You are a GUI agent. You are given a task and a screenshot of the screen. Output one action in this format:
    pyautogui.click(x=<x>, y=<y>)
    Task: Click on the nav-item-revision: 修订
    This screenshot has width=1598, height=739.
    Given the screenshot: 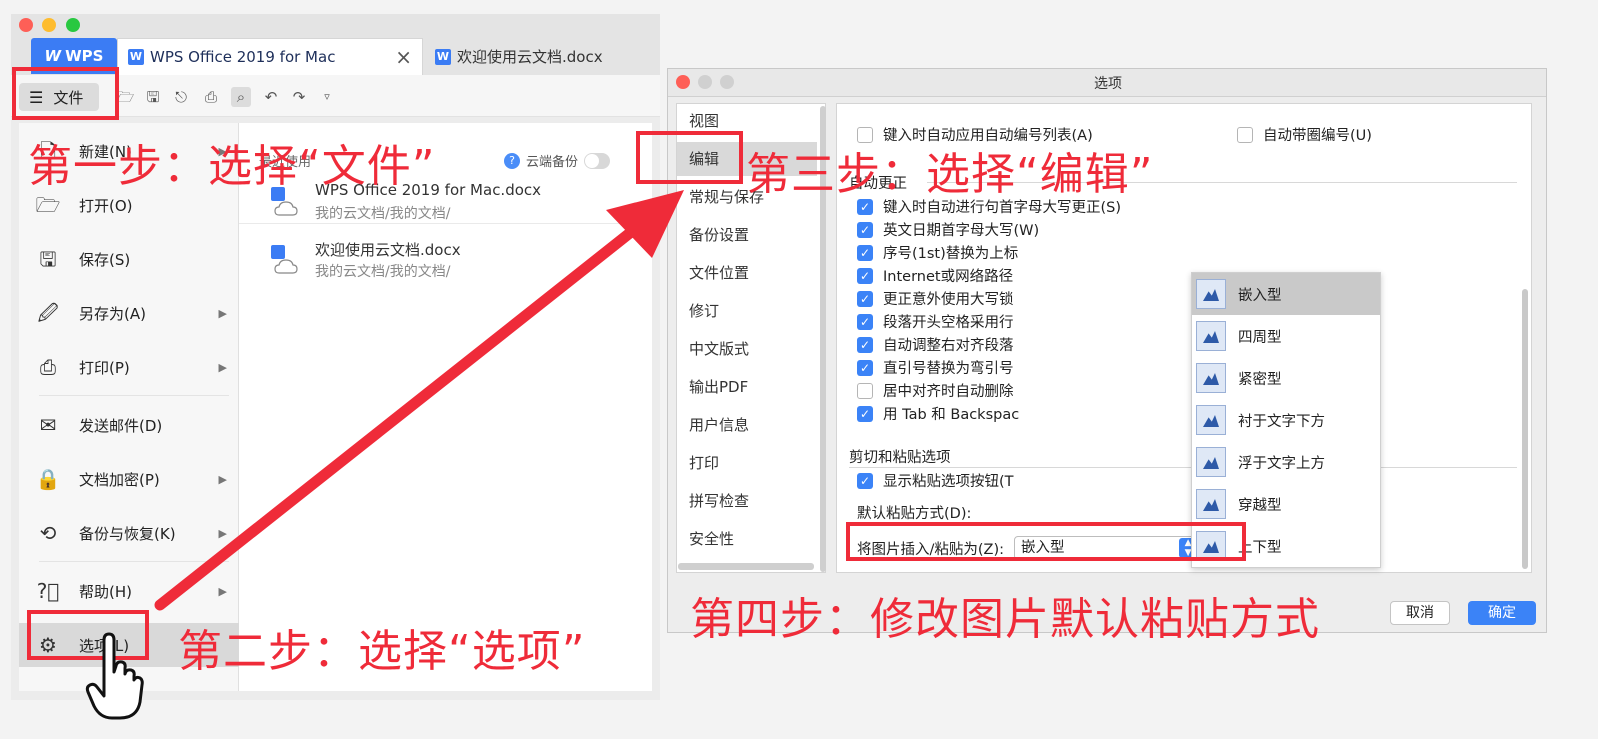 What is the action you would take?
    pyautogui.click(x=747, y=311)
    